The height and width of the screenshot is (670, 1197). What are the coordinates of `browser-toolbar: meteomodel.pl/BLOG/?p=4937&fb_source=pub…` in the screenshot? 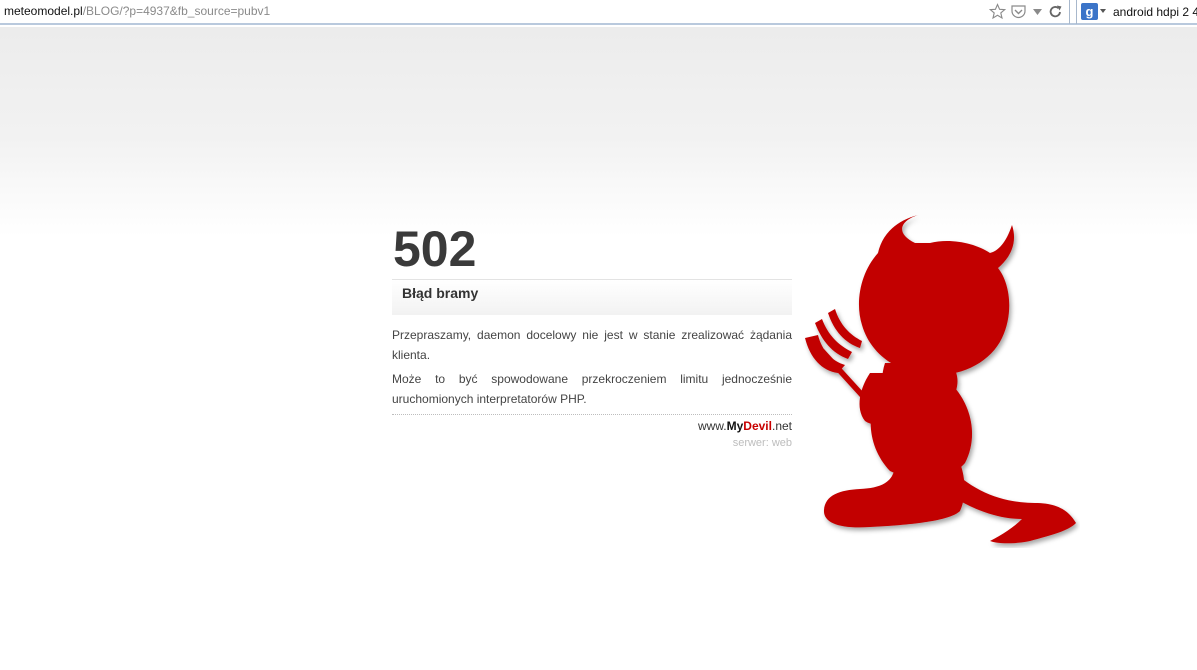 It's located at (598, 12).